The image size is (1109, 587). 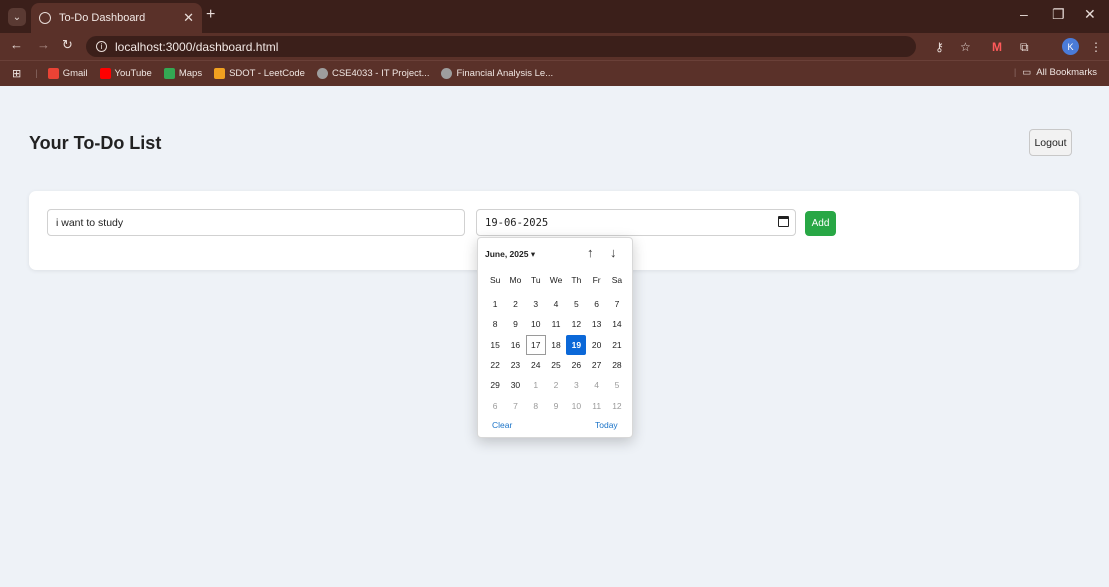 I want to click on weekday-header: Su Mo Tu We Th Fr Sa, so click(x=556, y=280).